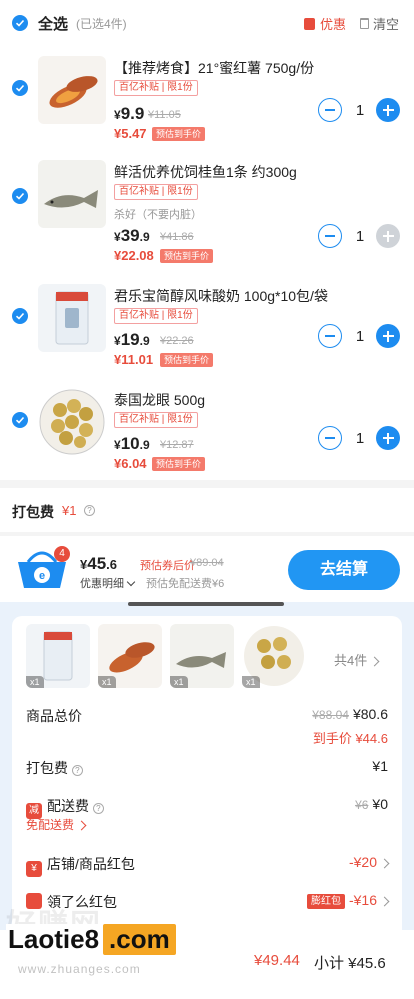 Image resolution: width=414 pixels, height=999 pixels. I want to click on subtotal-saved: ¥49.44, so click(277, 960).